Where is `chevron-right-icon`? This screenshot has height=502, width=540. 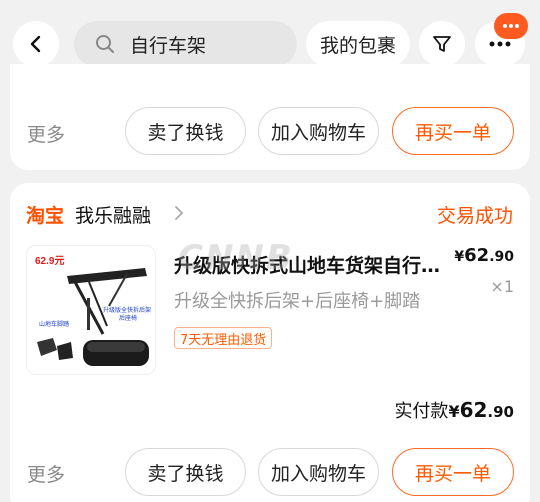 chevron-right-icon is located at coordinates (179, 213).